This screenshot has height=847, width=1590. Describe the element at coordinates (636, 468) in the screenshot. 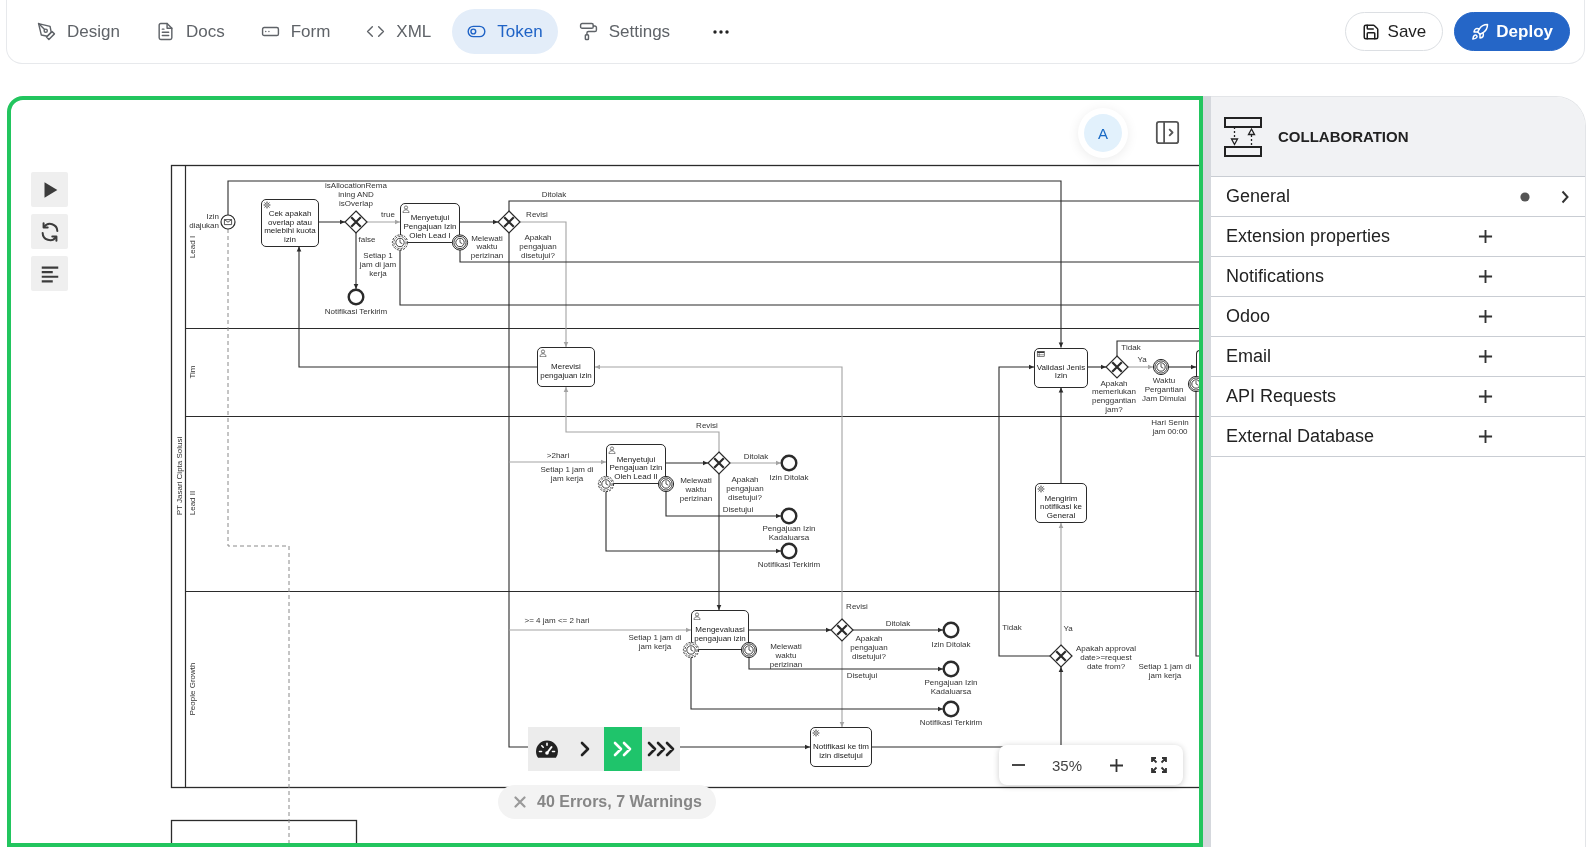

I see `task-label: Menyetujui Pengajuan Izin Oleh Lead II` at that location.